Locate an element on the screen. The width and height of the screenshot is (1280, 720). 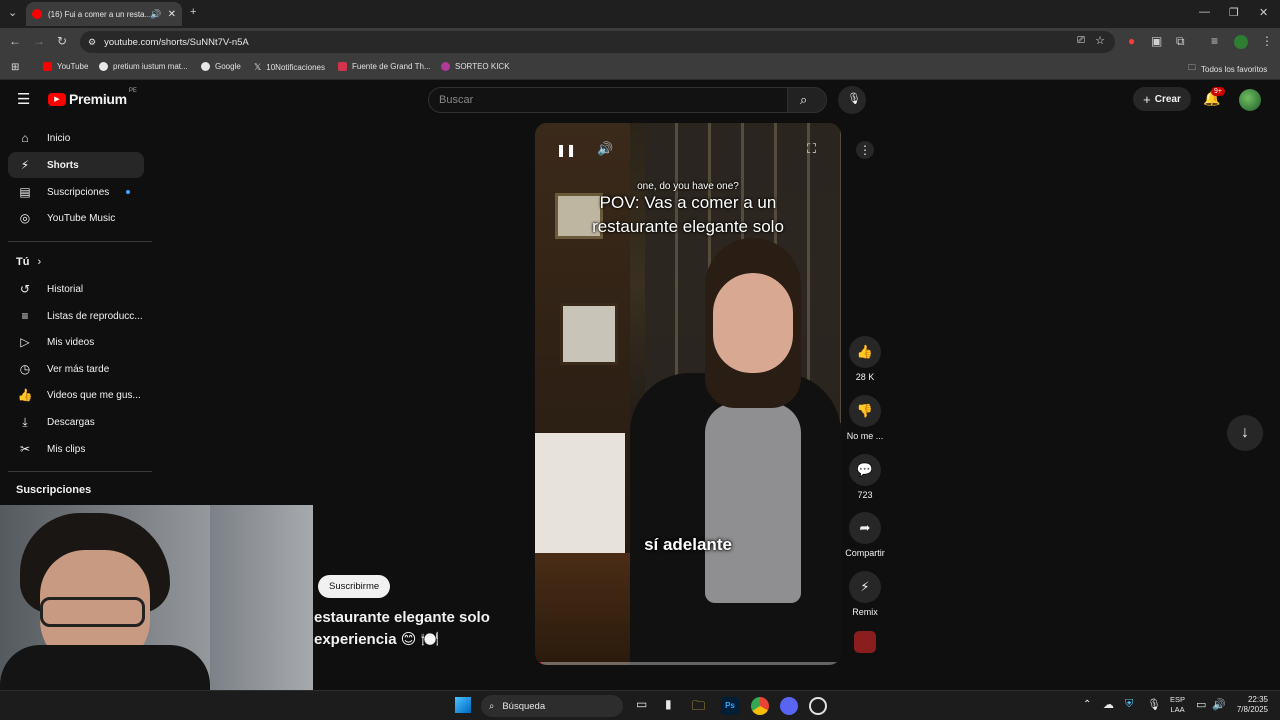
close-tab-icon: ✕ is located at coordinates (172, 14).